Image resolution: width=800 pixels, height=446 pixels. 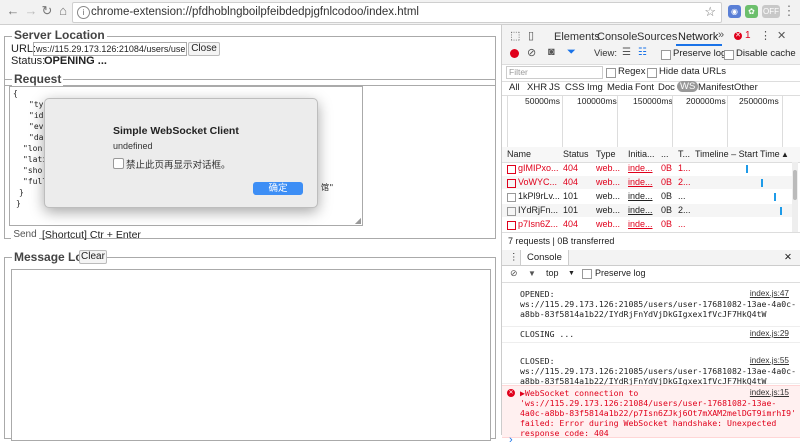 What do you see at coordinates (729, 55) in the screenshot?
I see `disable-cache-checkbox` at bounding box center [729, 55].